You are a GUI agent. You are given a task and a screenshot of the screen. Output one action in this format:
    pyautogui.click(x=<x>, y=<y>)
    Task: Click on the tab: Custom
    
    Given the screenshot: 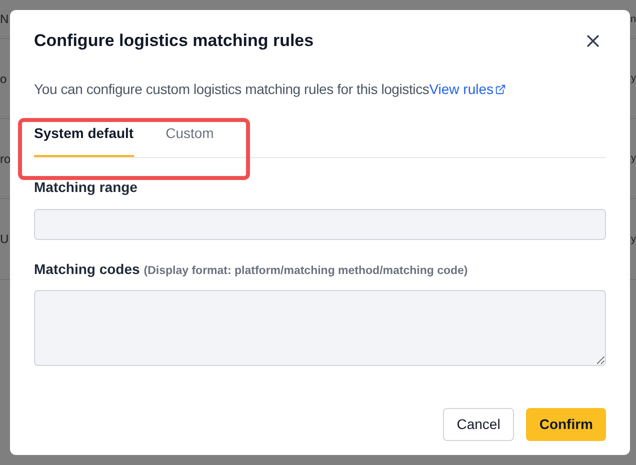 What is the action you would take?
    pyautogui.click(x=190, y=140)
    